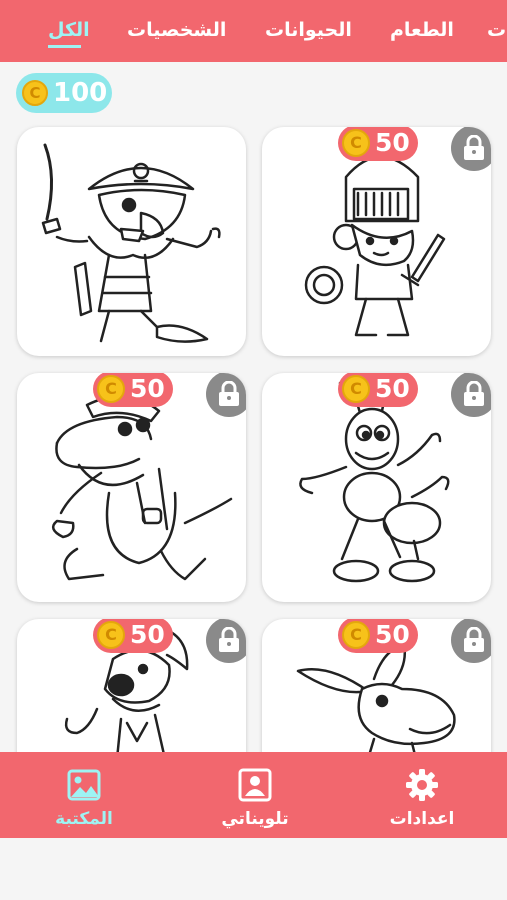 This screenshot has height=900, width=507. I want to click on coin-balance: C 100, so click(64, 93).